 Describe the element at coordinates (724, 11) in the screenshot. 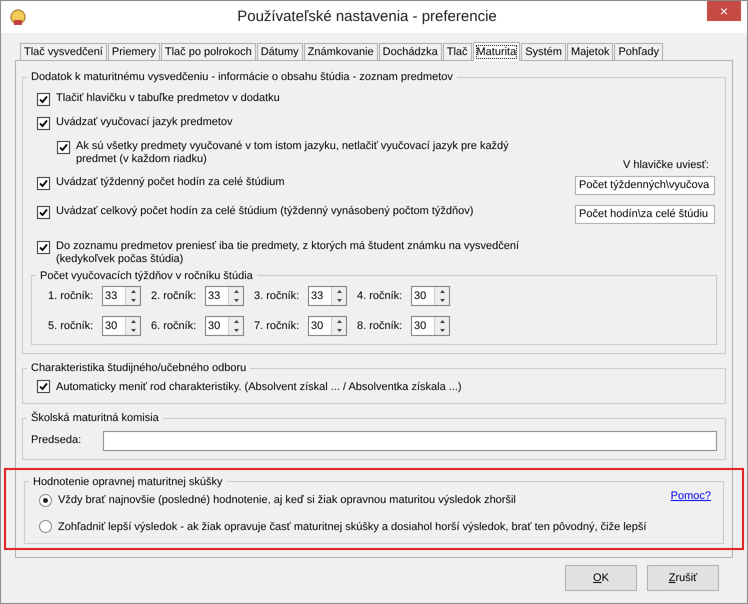

I see `close-button: ×` at that location.